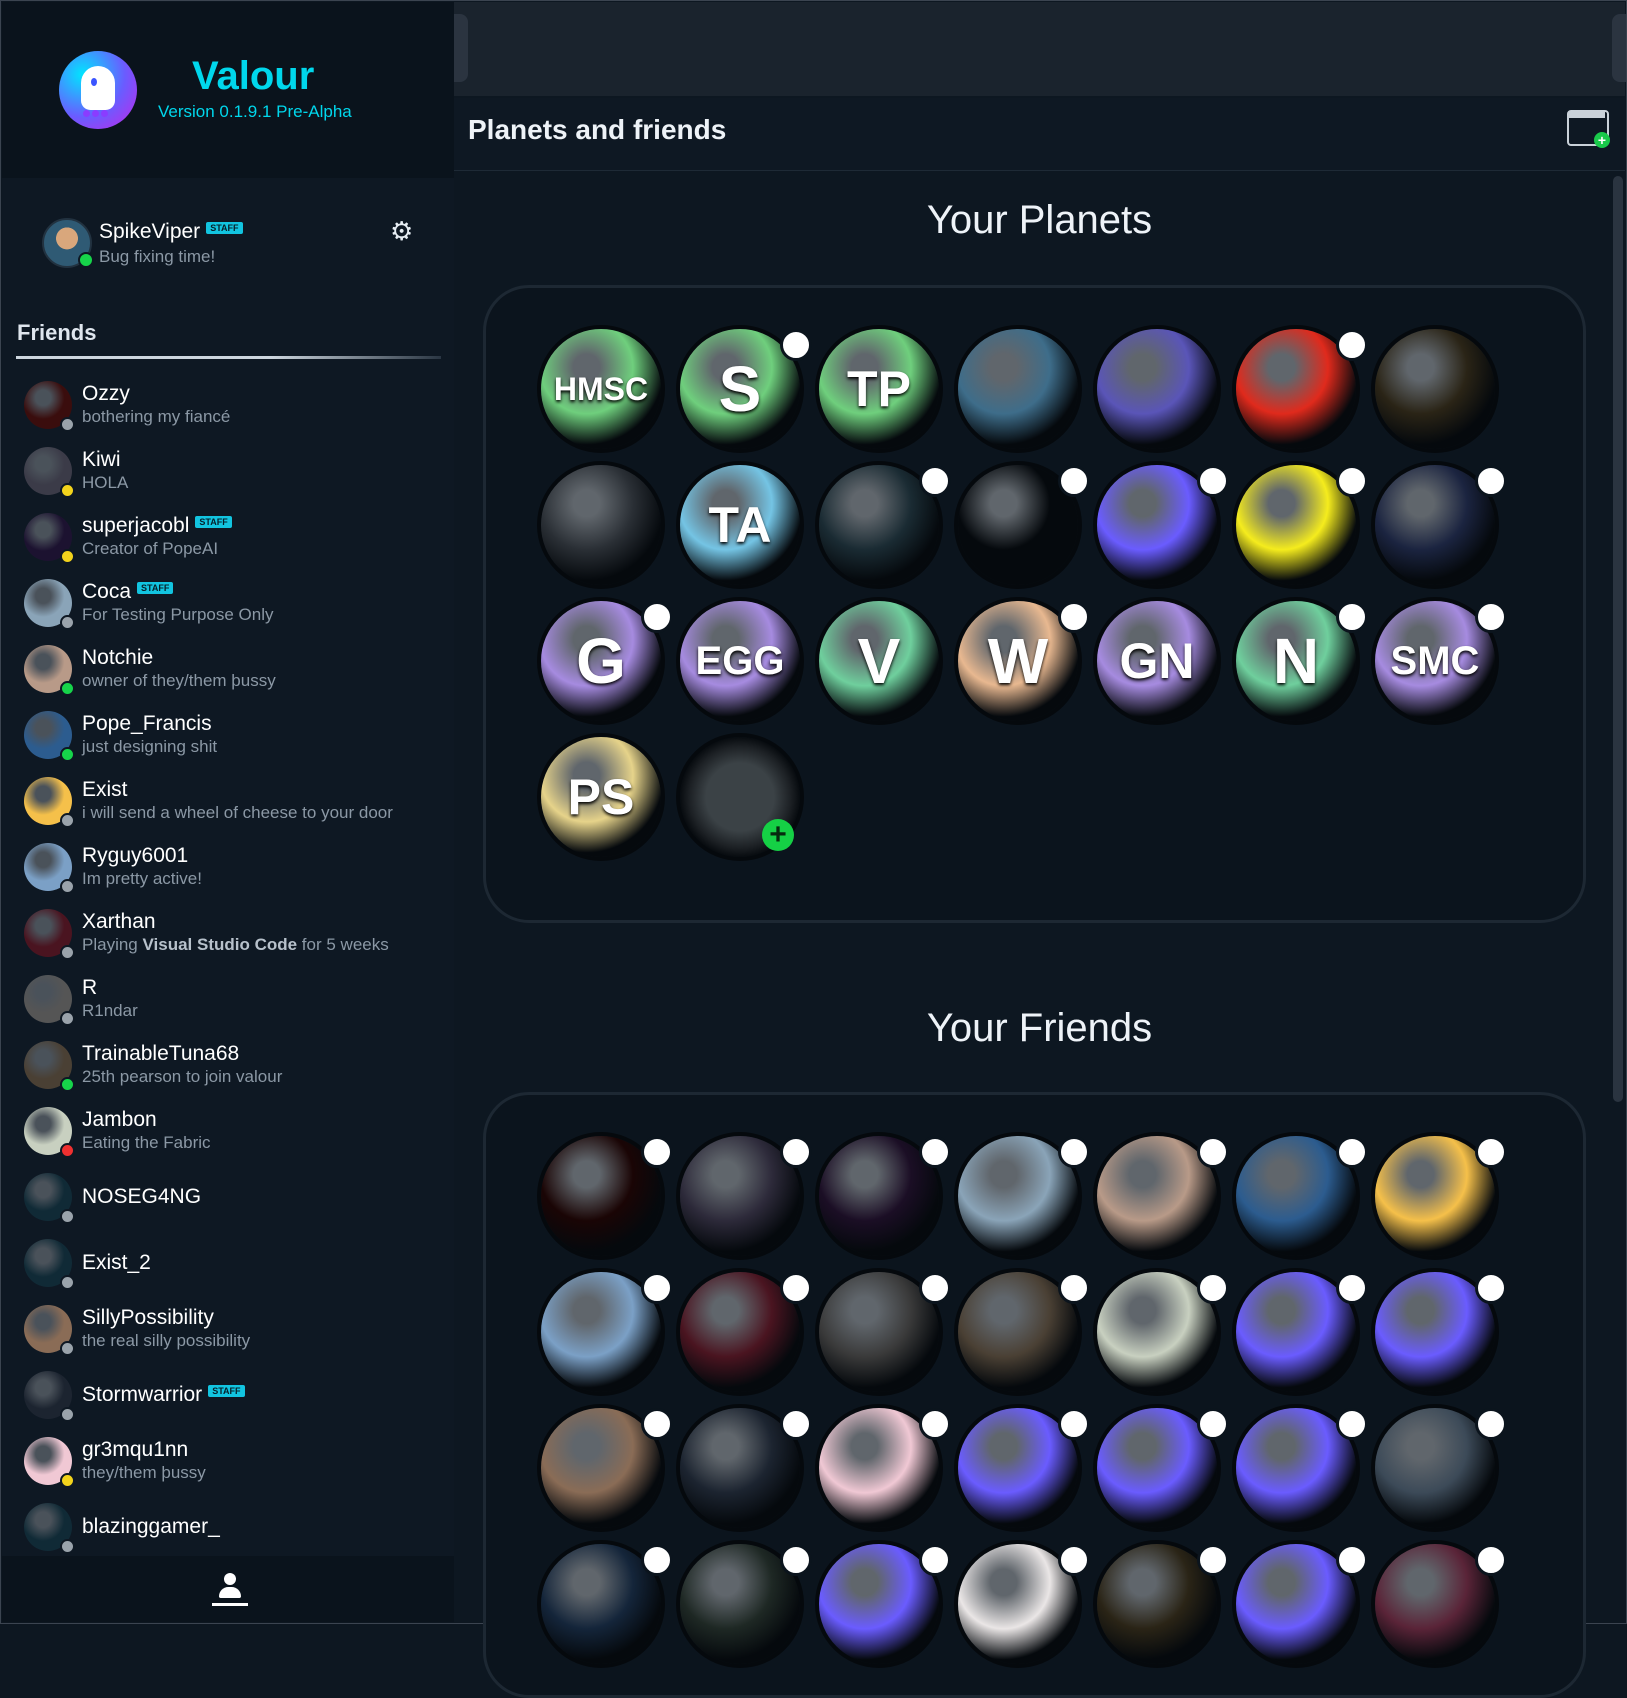  What do you see at coordinates (228, 471) in the screenshot?
I see `friend-list-item: Kiwi HOLA` at bounding box center [228, 471].